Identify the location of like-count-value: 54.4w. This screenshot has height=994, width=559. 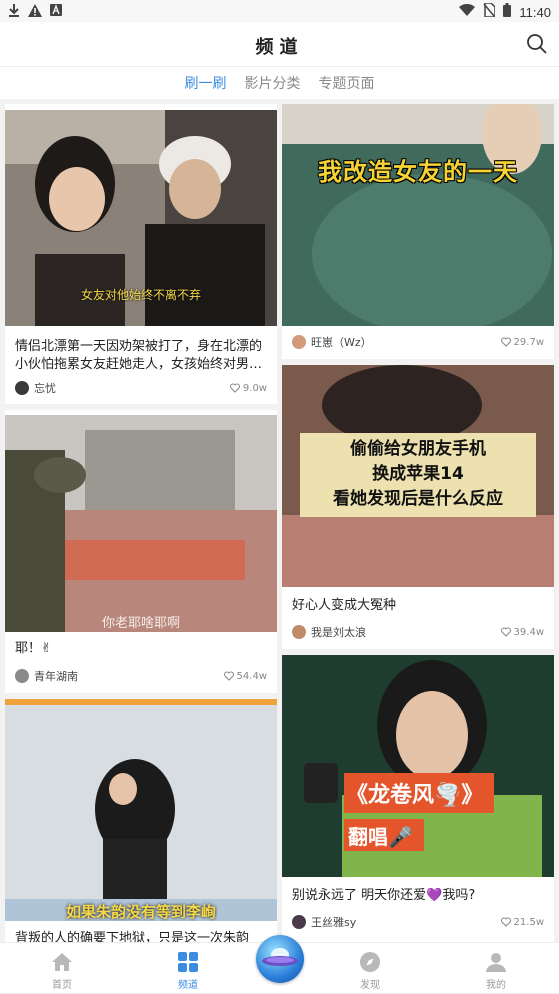
(251, 676).